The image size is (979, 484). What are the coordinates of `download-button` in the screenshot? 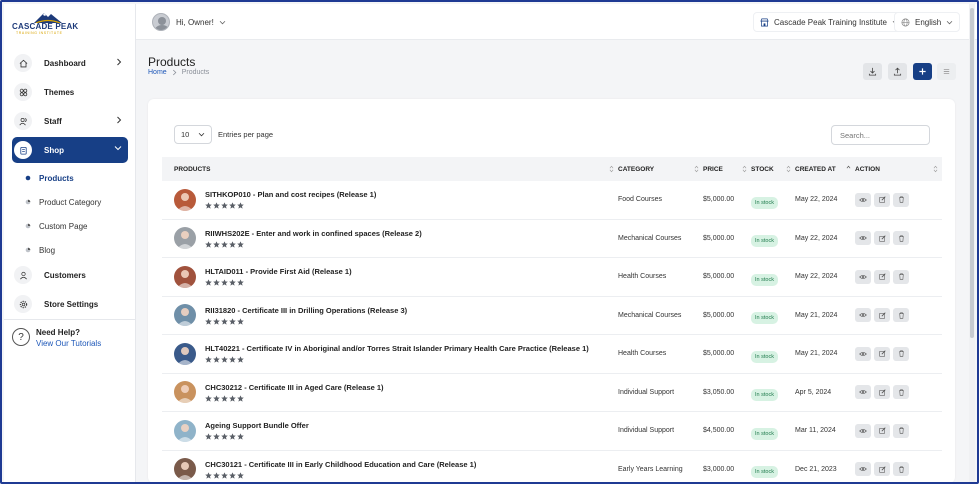 It's located at (872, 71).